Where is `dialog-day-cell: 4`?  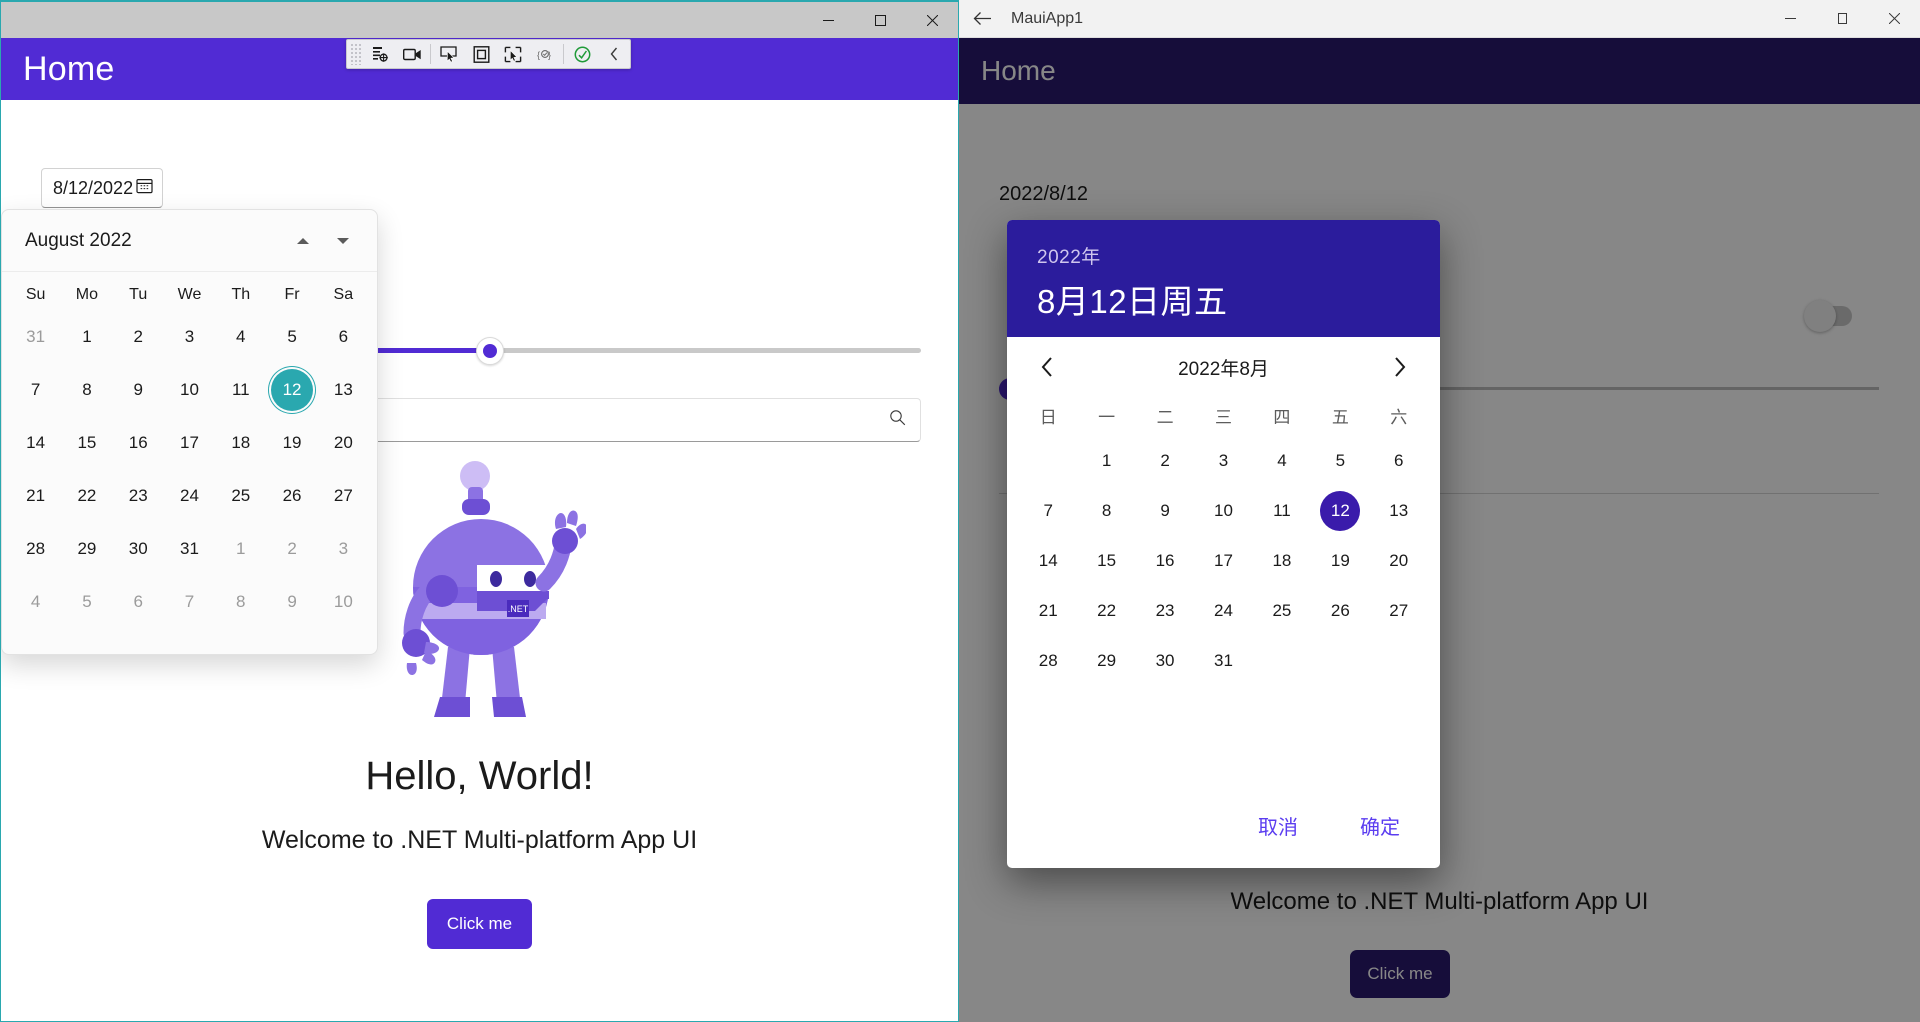
dialog-day-cell: 4 is located at coordinates (1282, 461).